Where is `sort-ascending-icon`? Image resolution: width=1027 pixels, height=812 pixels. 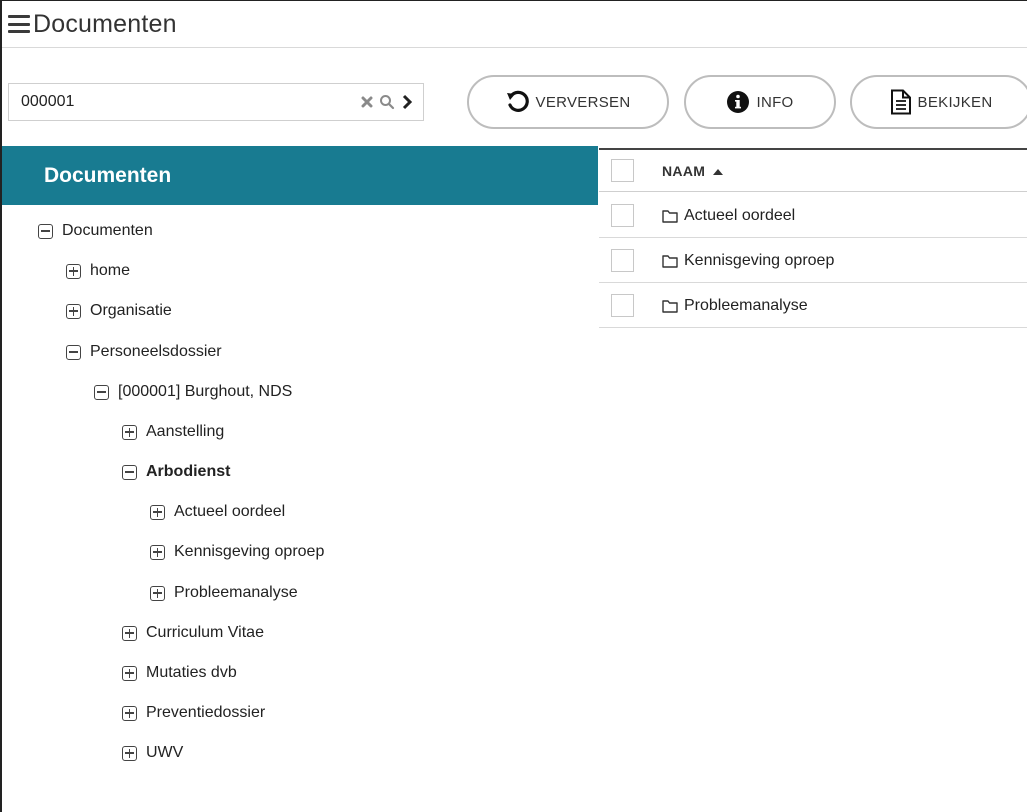
sort-ascending-icon is located at coordinates (718, 171).